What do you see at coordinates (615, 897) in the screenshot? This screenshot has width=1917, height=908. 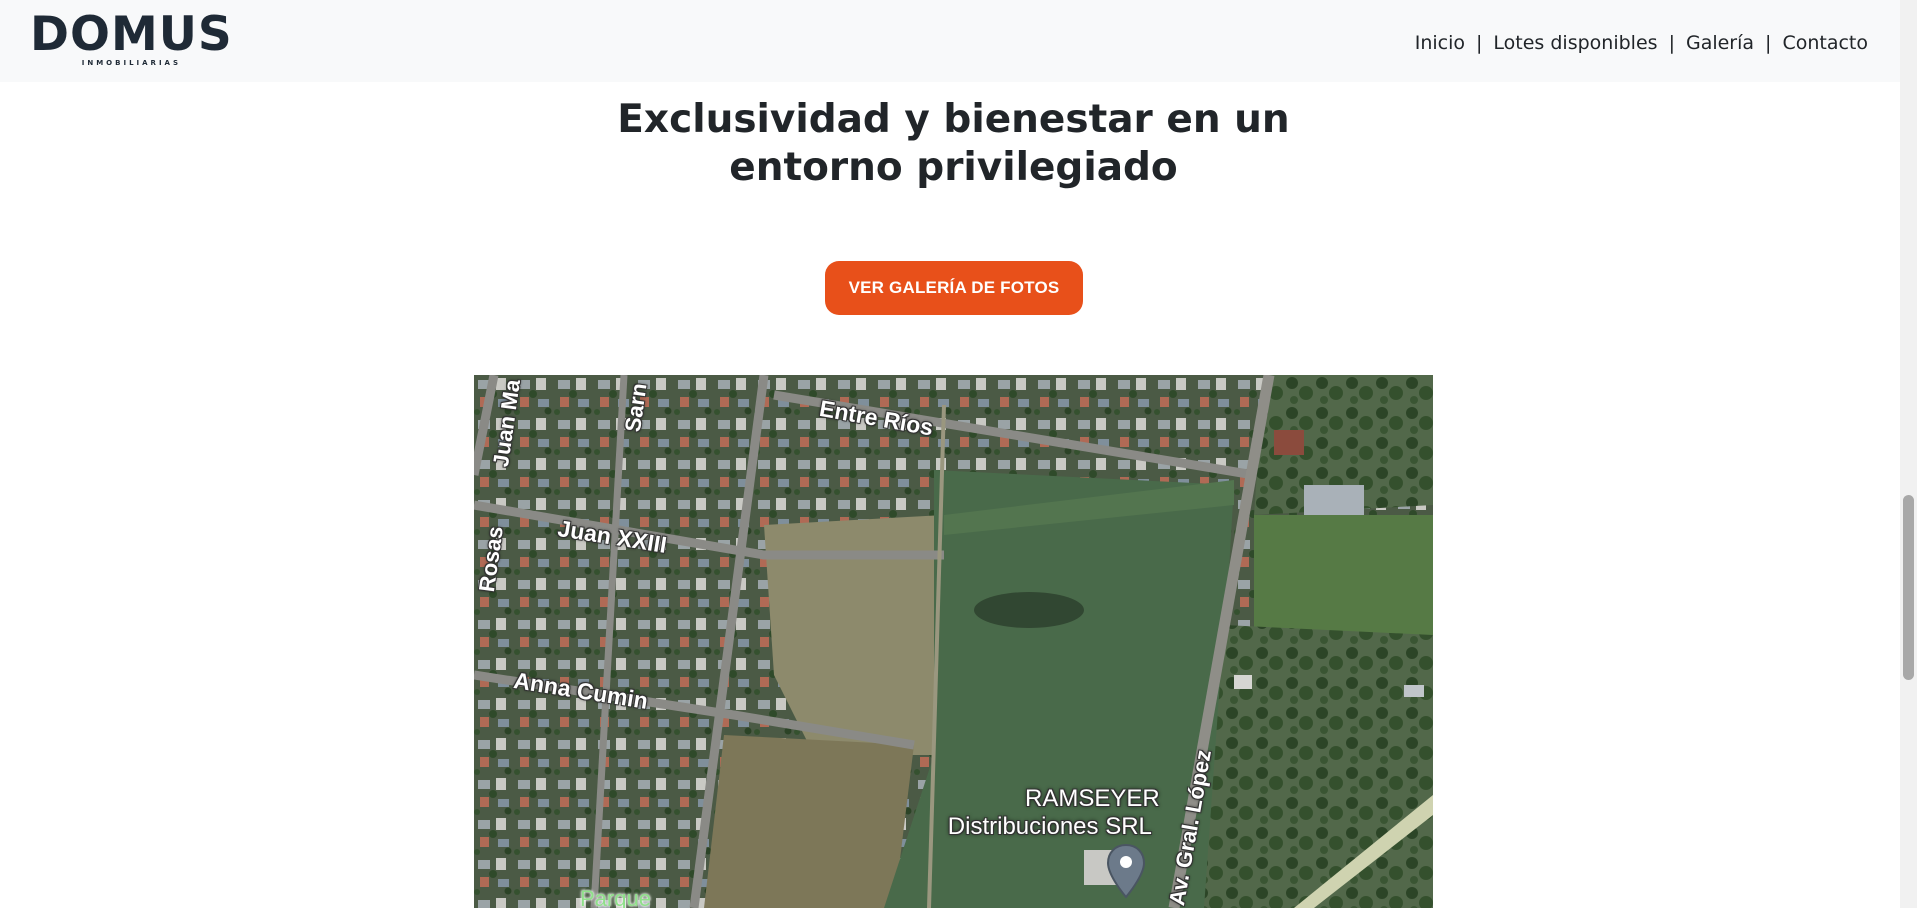 I see `park-label: Parque` at bounding box center [615, 897].